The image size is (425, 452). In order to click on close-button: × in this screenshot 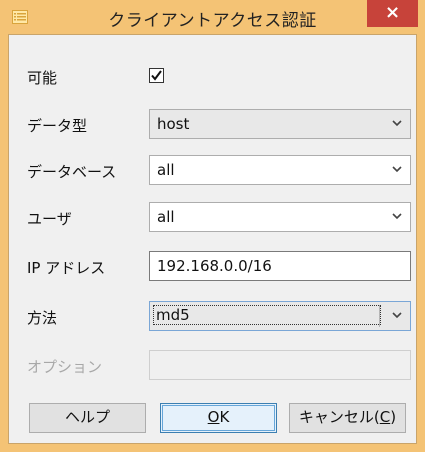, I will do `click(392, 13)`.